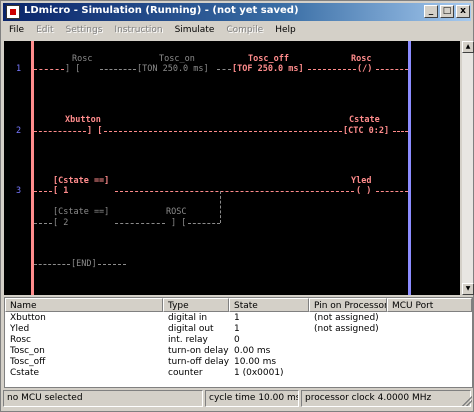  Describe the element at coordinates (386, 398) in the screenshot. I see `status-processor-clock: processor clock 4.0000 MHz` at that location.